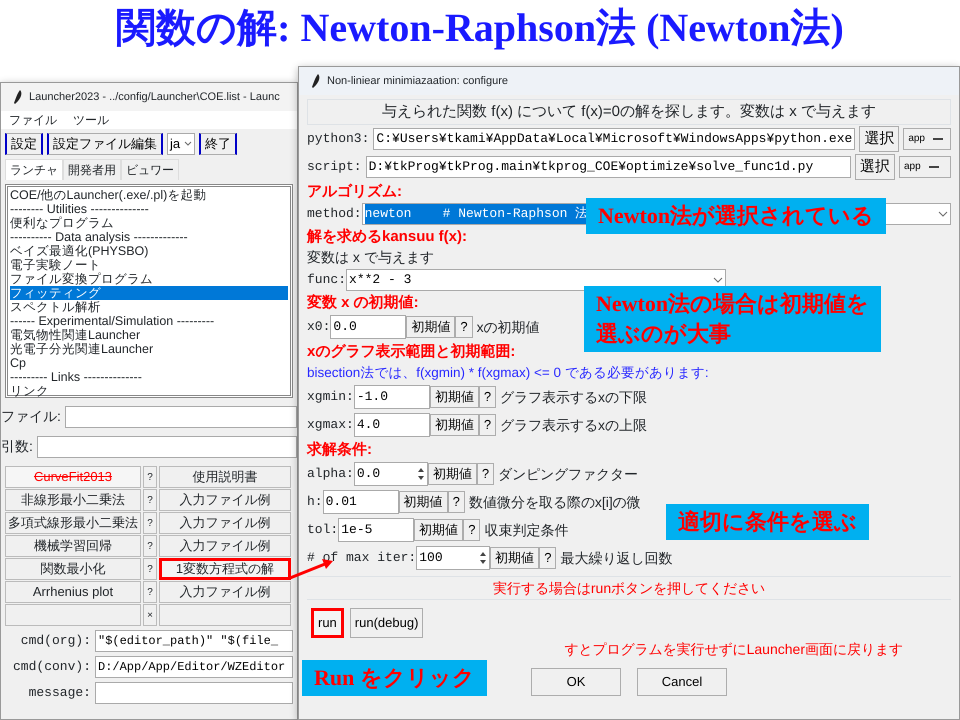  I want to click on list-item: フィッティング, so click(149, 293).